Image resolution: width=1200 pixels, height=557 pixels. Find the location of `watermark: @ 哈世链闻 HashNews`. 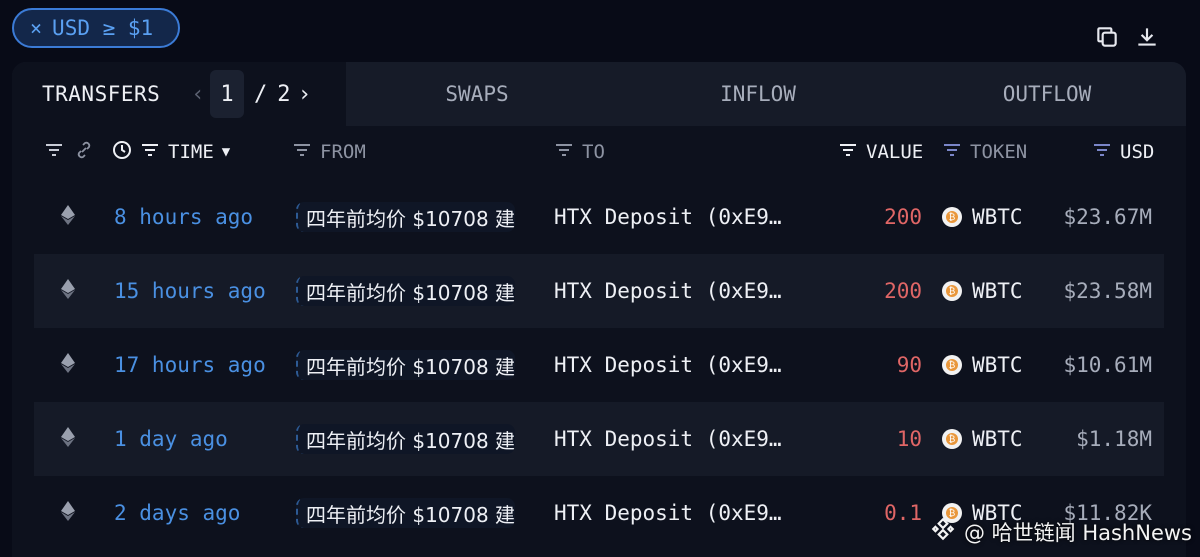

watermark: @ 哈世链闻 HashNews is located at coordinates (1061, 531).